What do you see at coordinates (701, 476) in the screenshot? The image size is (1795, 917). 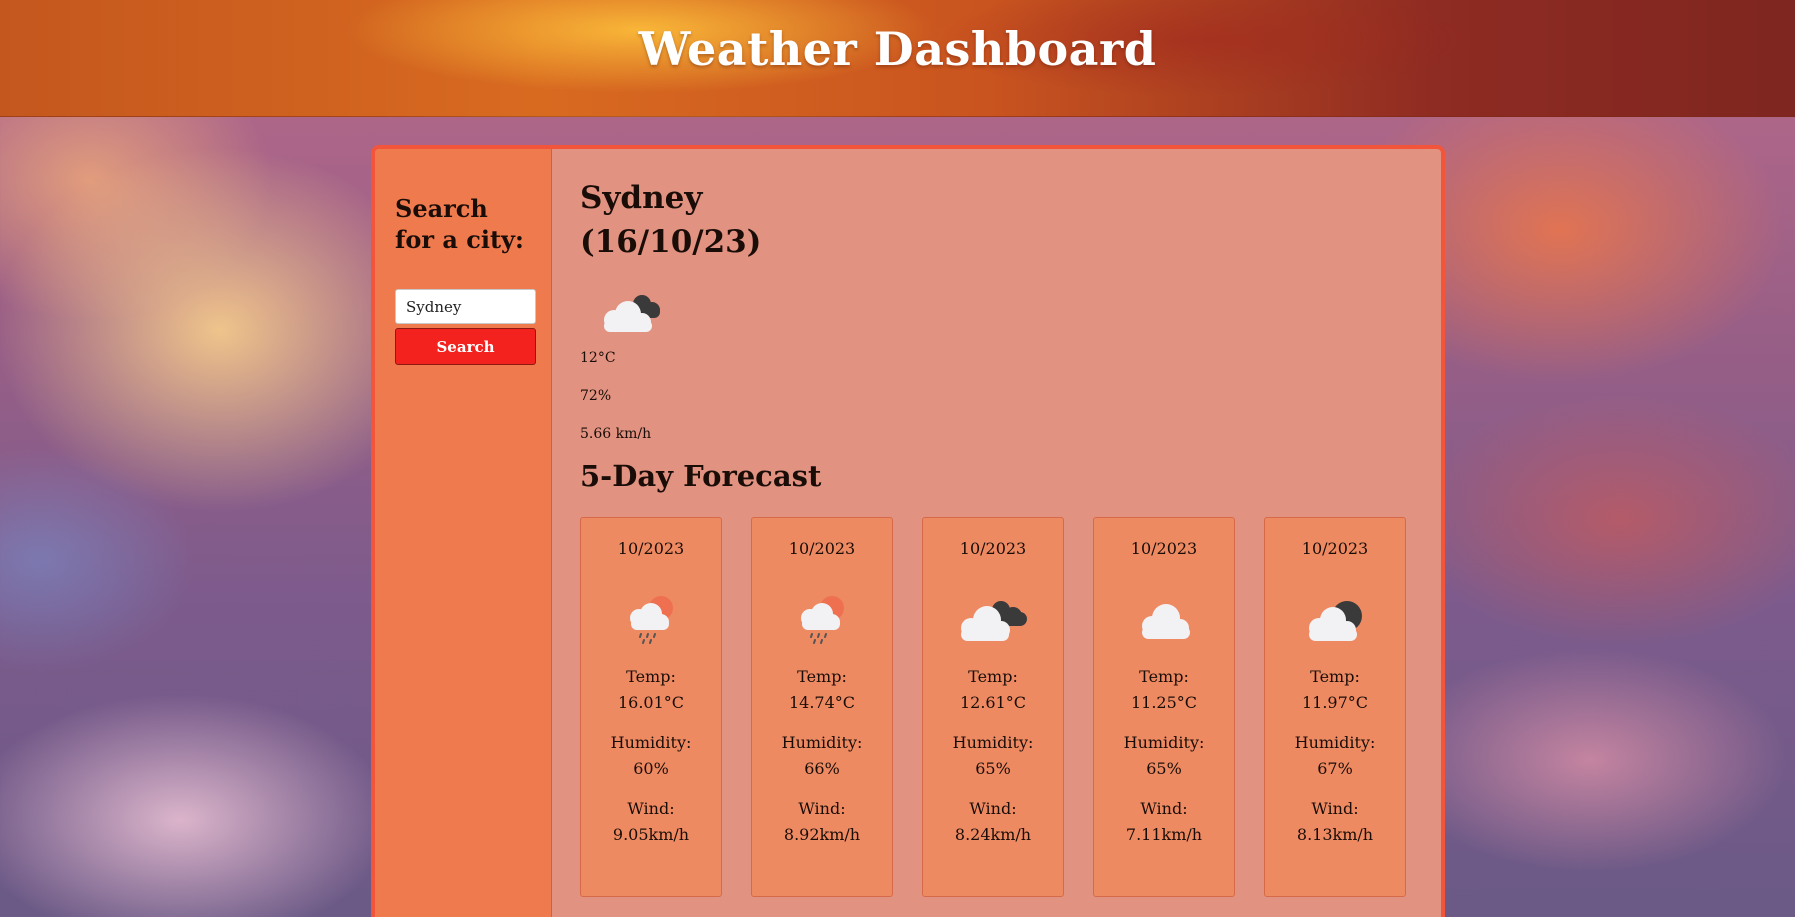 I see `forecast-title: 5-Day Forecast` at bounding box center [701, 476].